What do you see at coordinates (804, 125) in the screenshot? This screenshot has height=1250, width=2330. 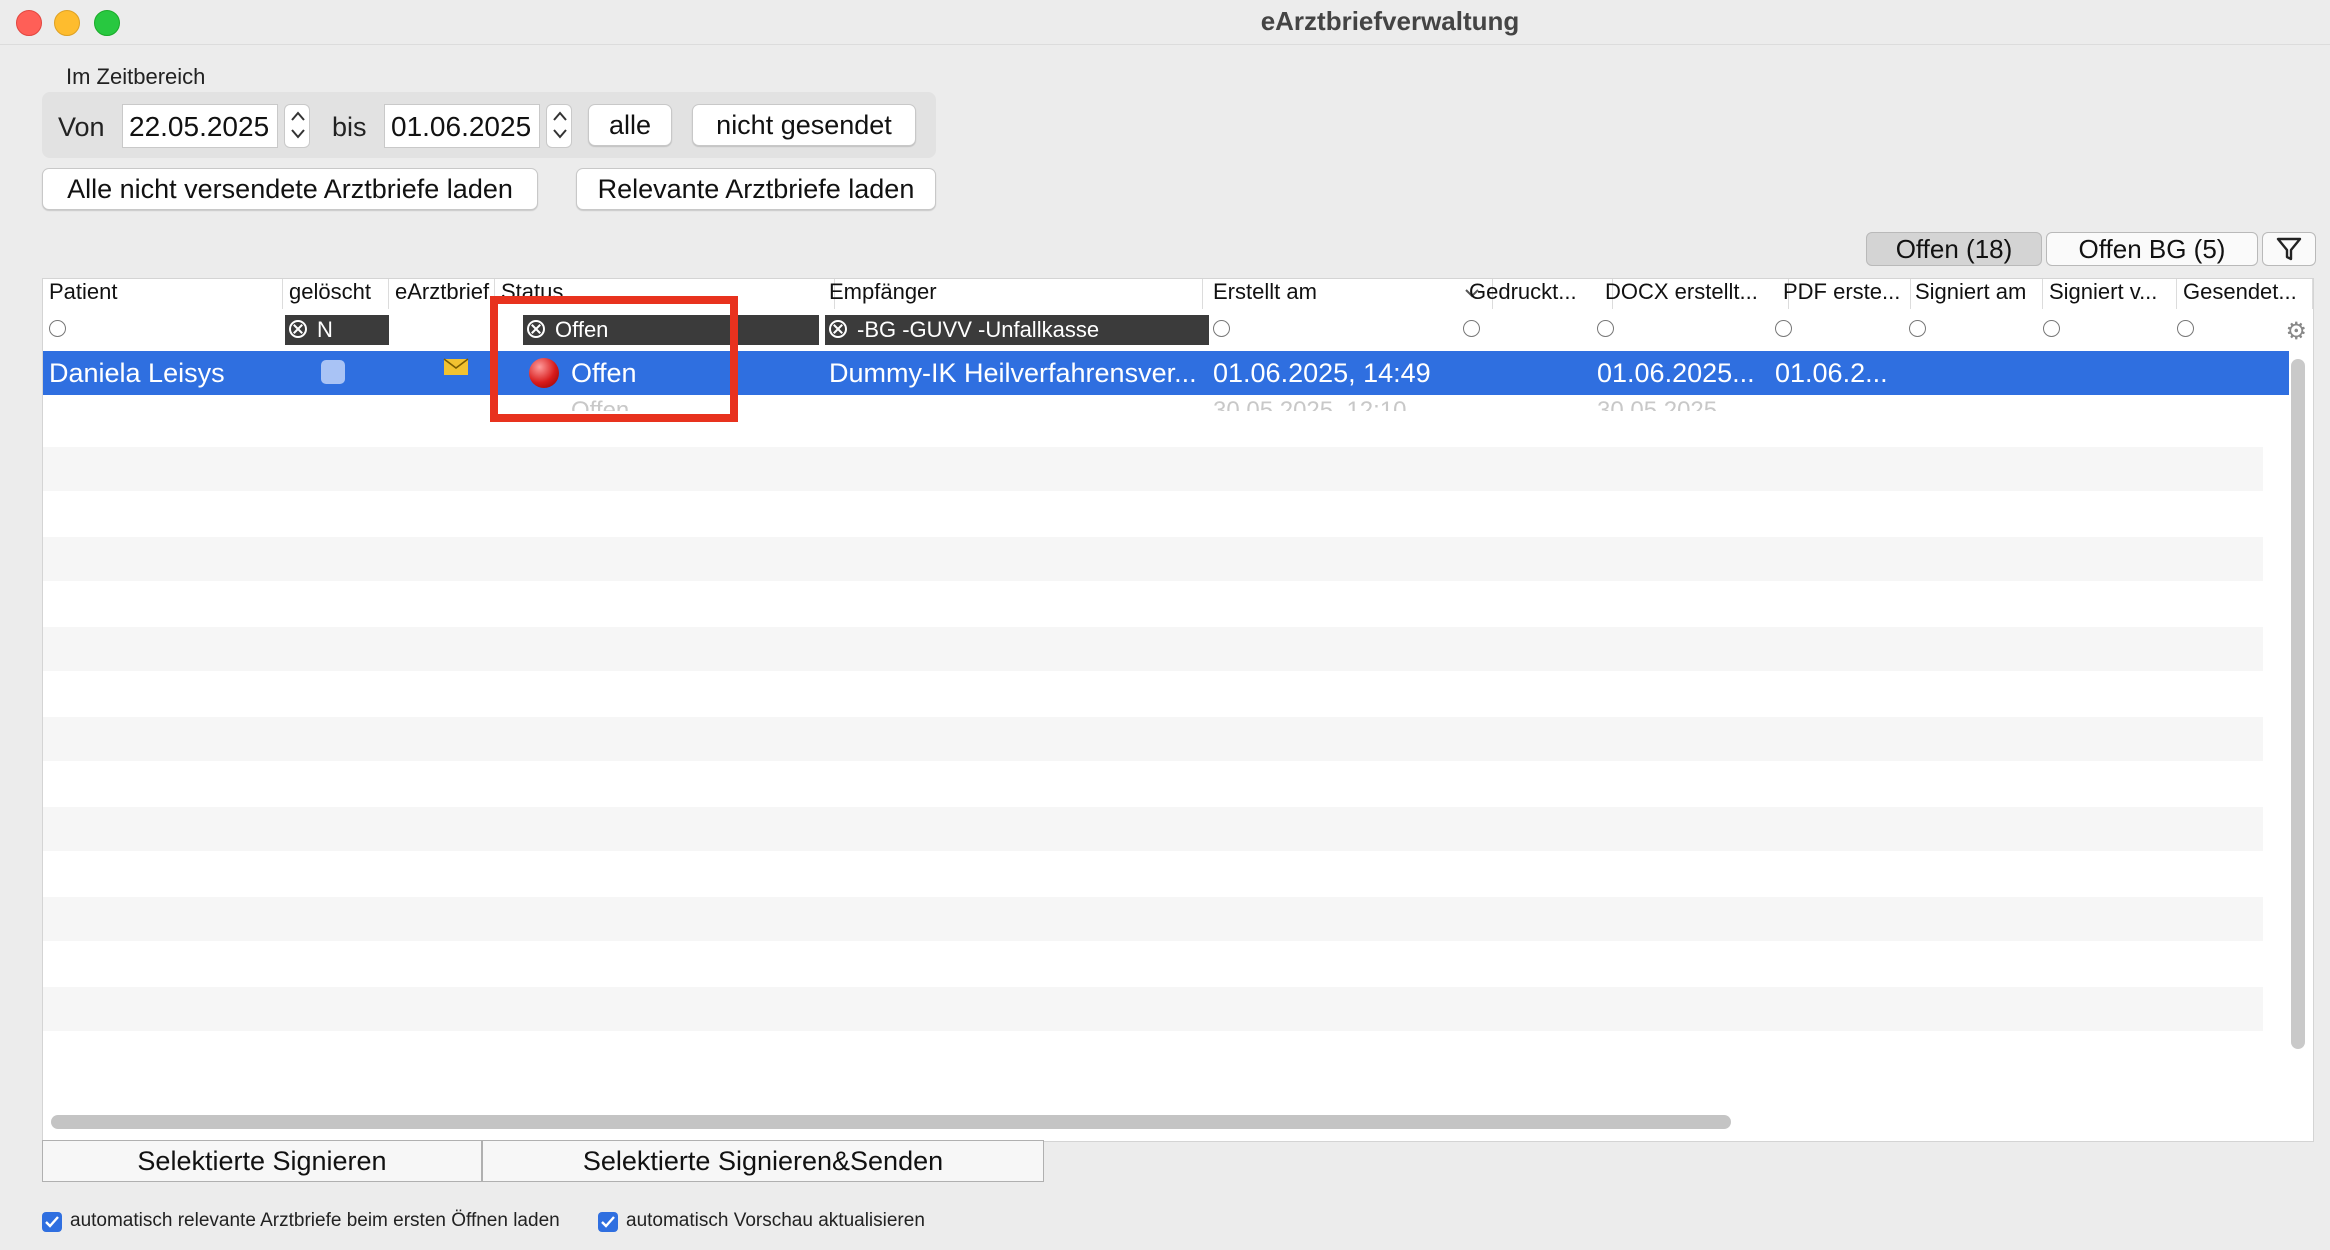 I see `not-sent-button: nicht gesendet` at bounding box center [804, 125].